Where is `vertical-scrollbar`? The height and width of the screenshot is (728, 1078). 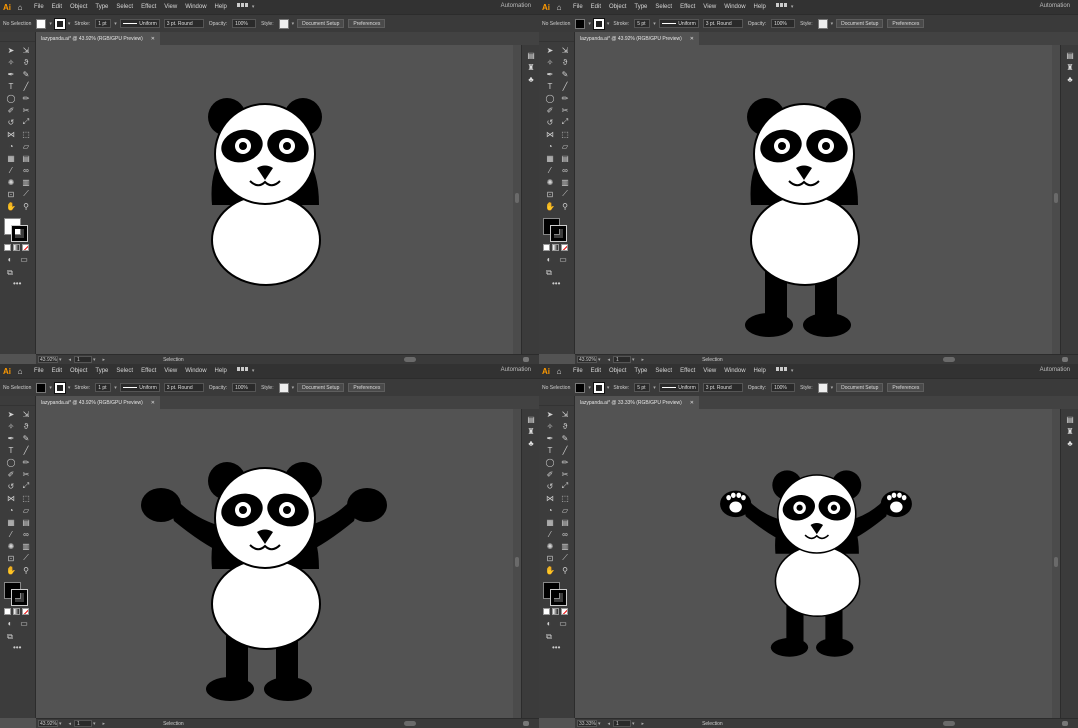
vertical-scrollbar is located at coordinates (517, 563).